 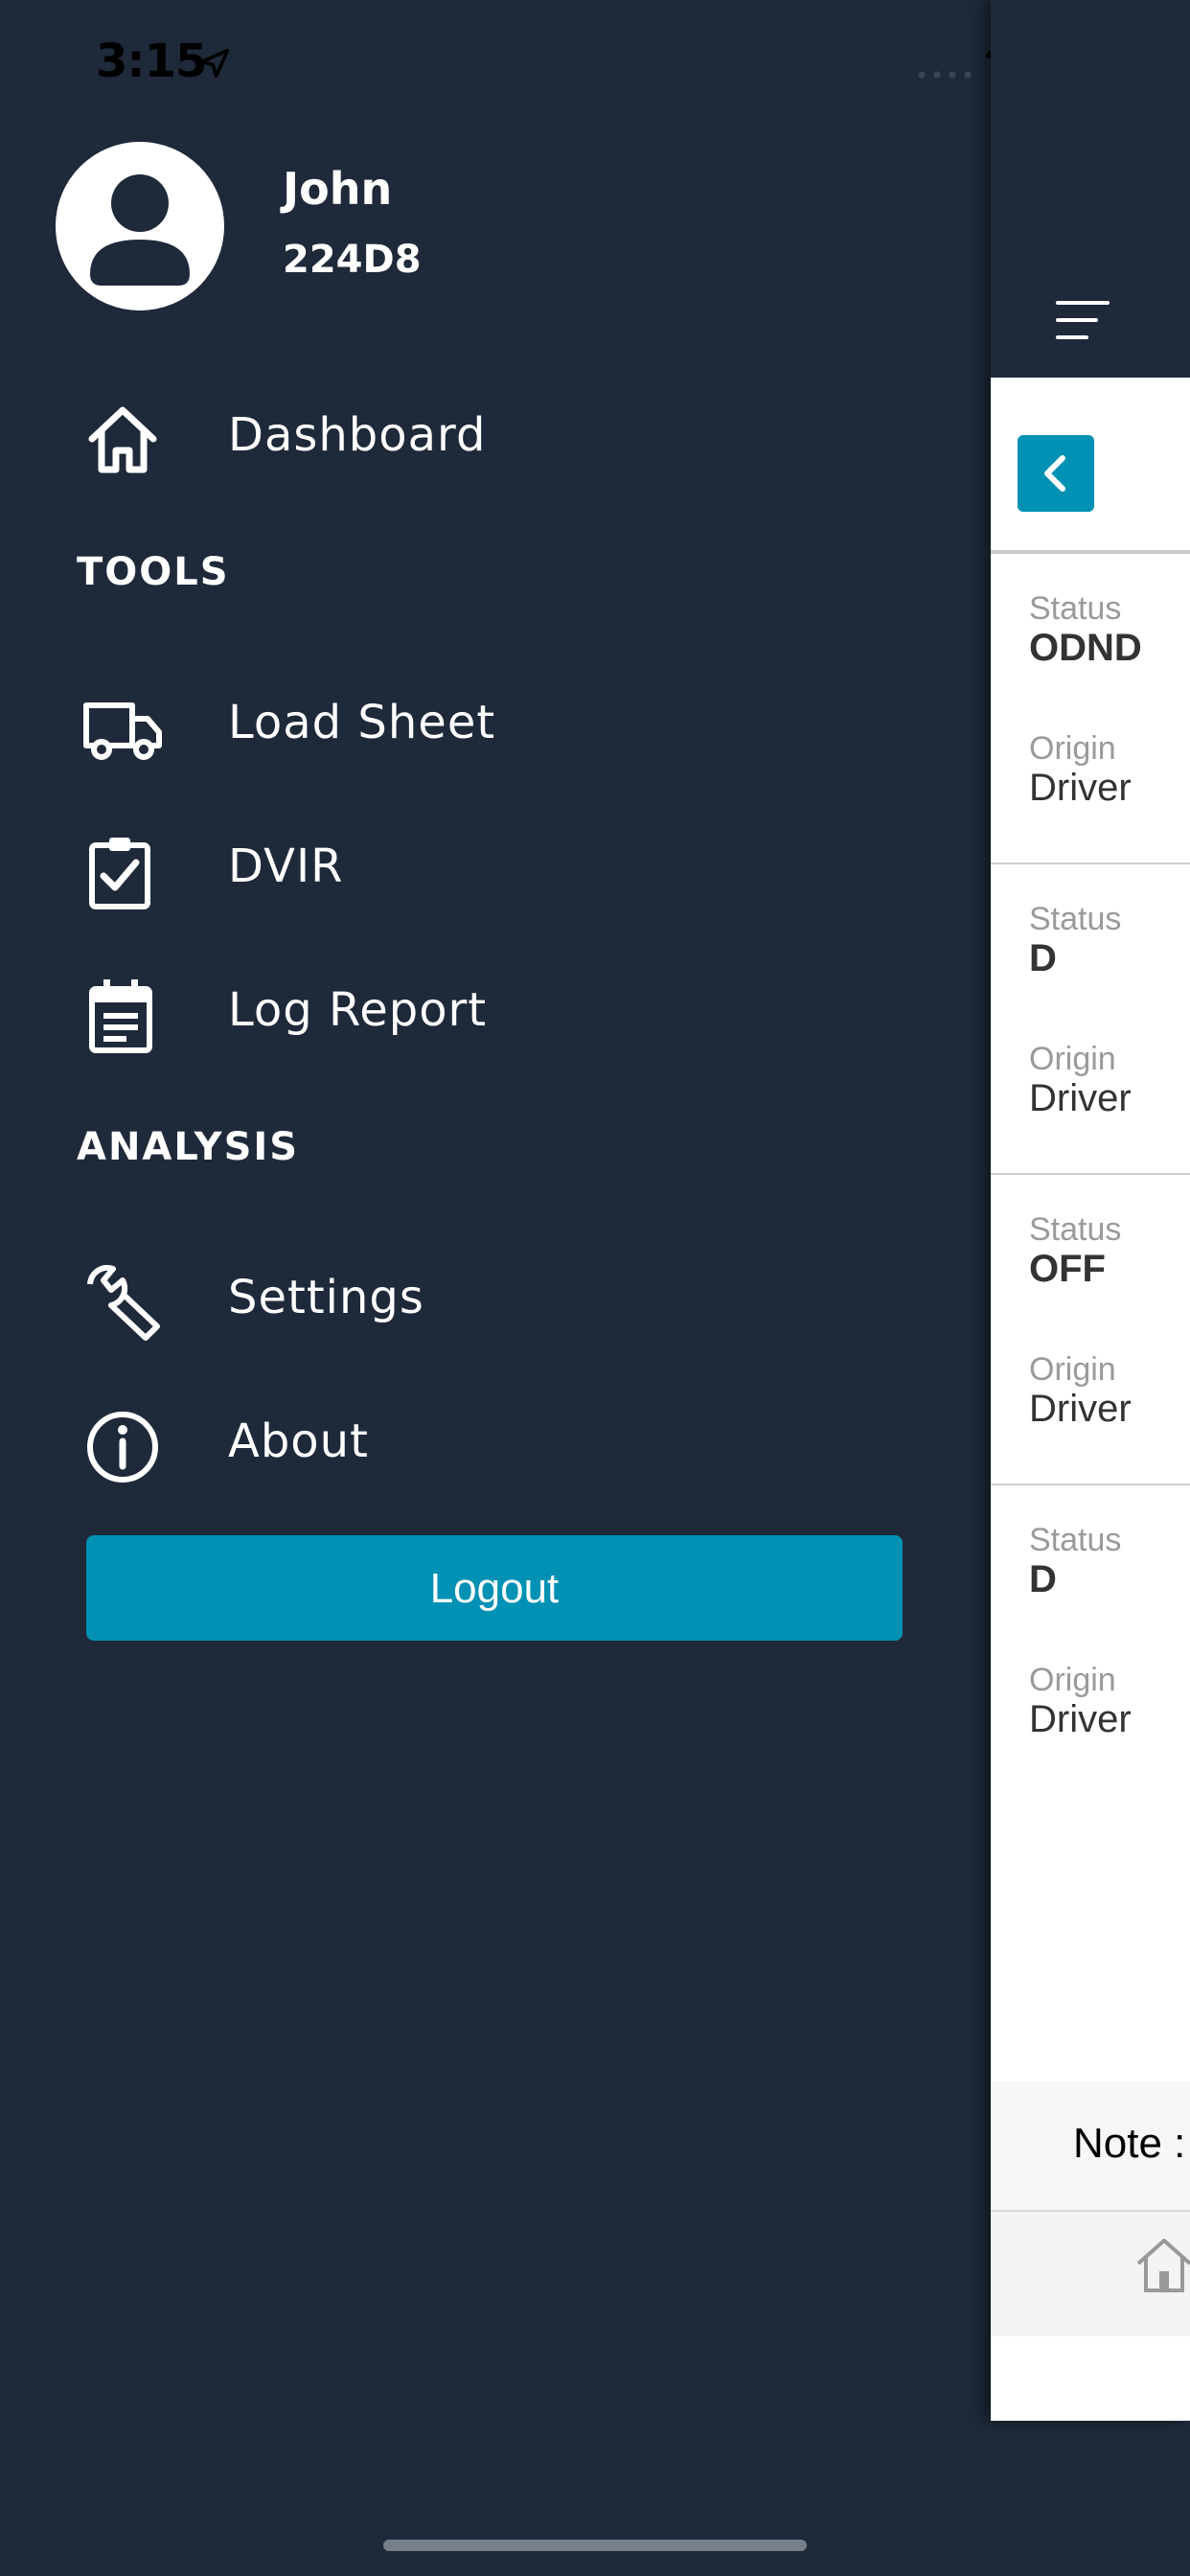 I want to click on profile-name: John, so click(x=338, y=189).